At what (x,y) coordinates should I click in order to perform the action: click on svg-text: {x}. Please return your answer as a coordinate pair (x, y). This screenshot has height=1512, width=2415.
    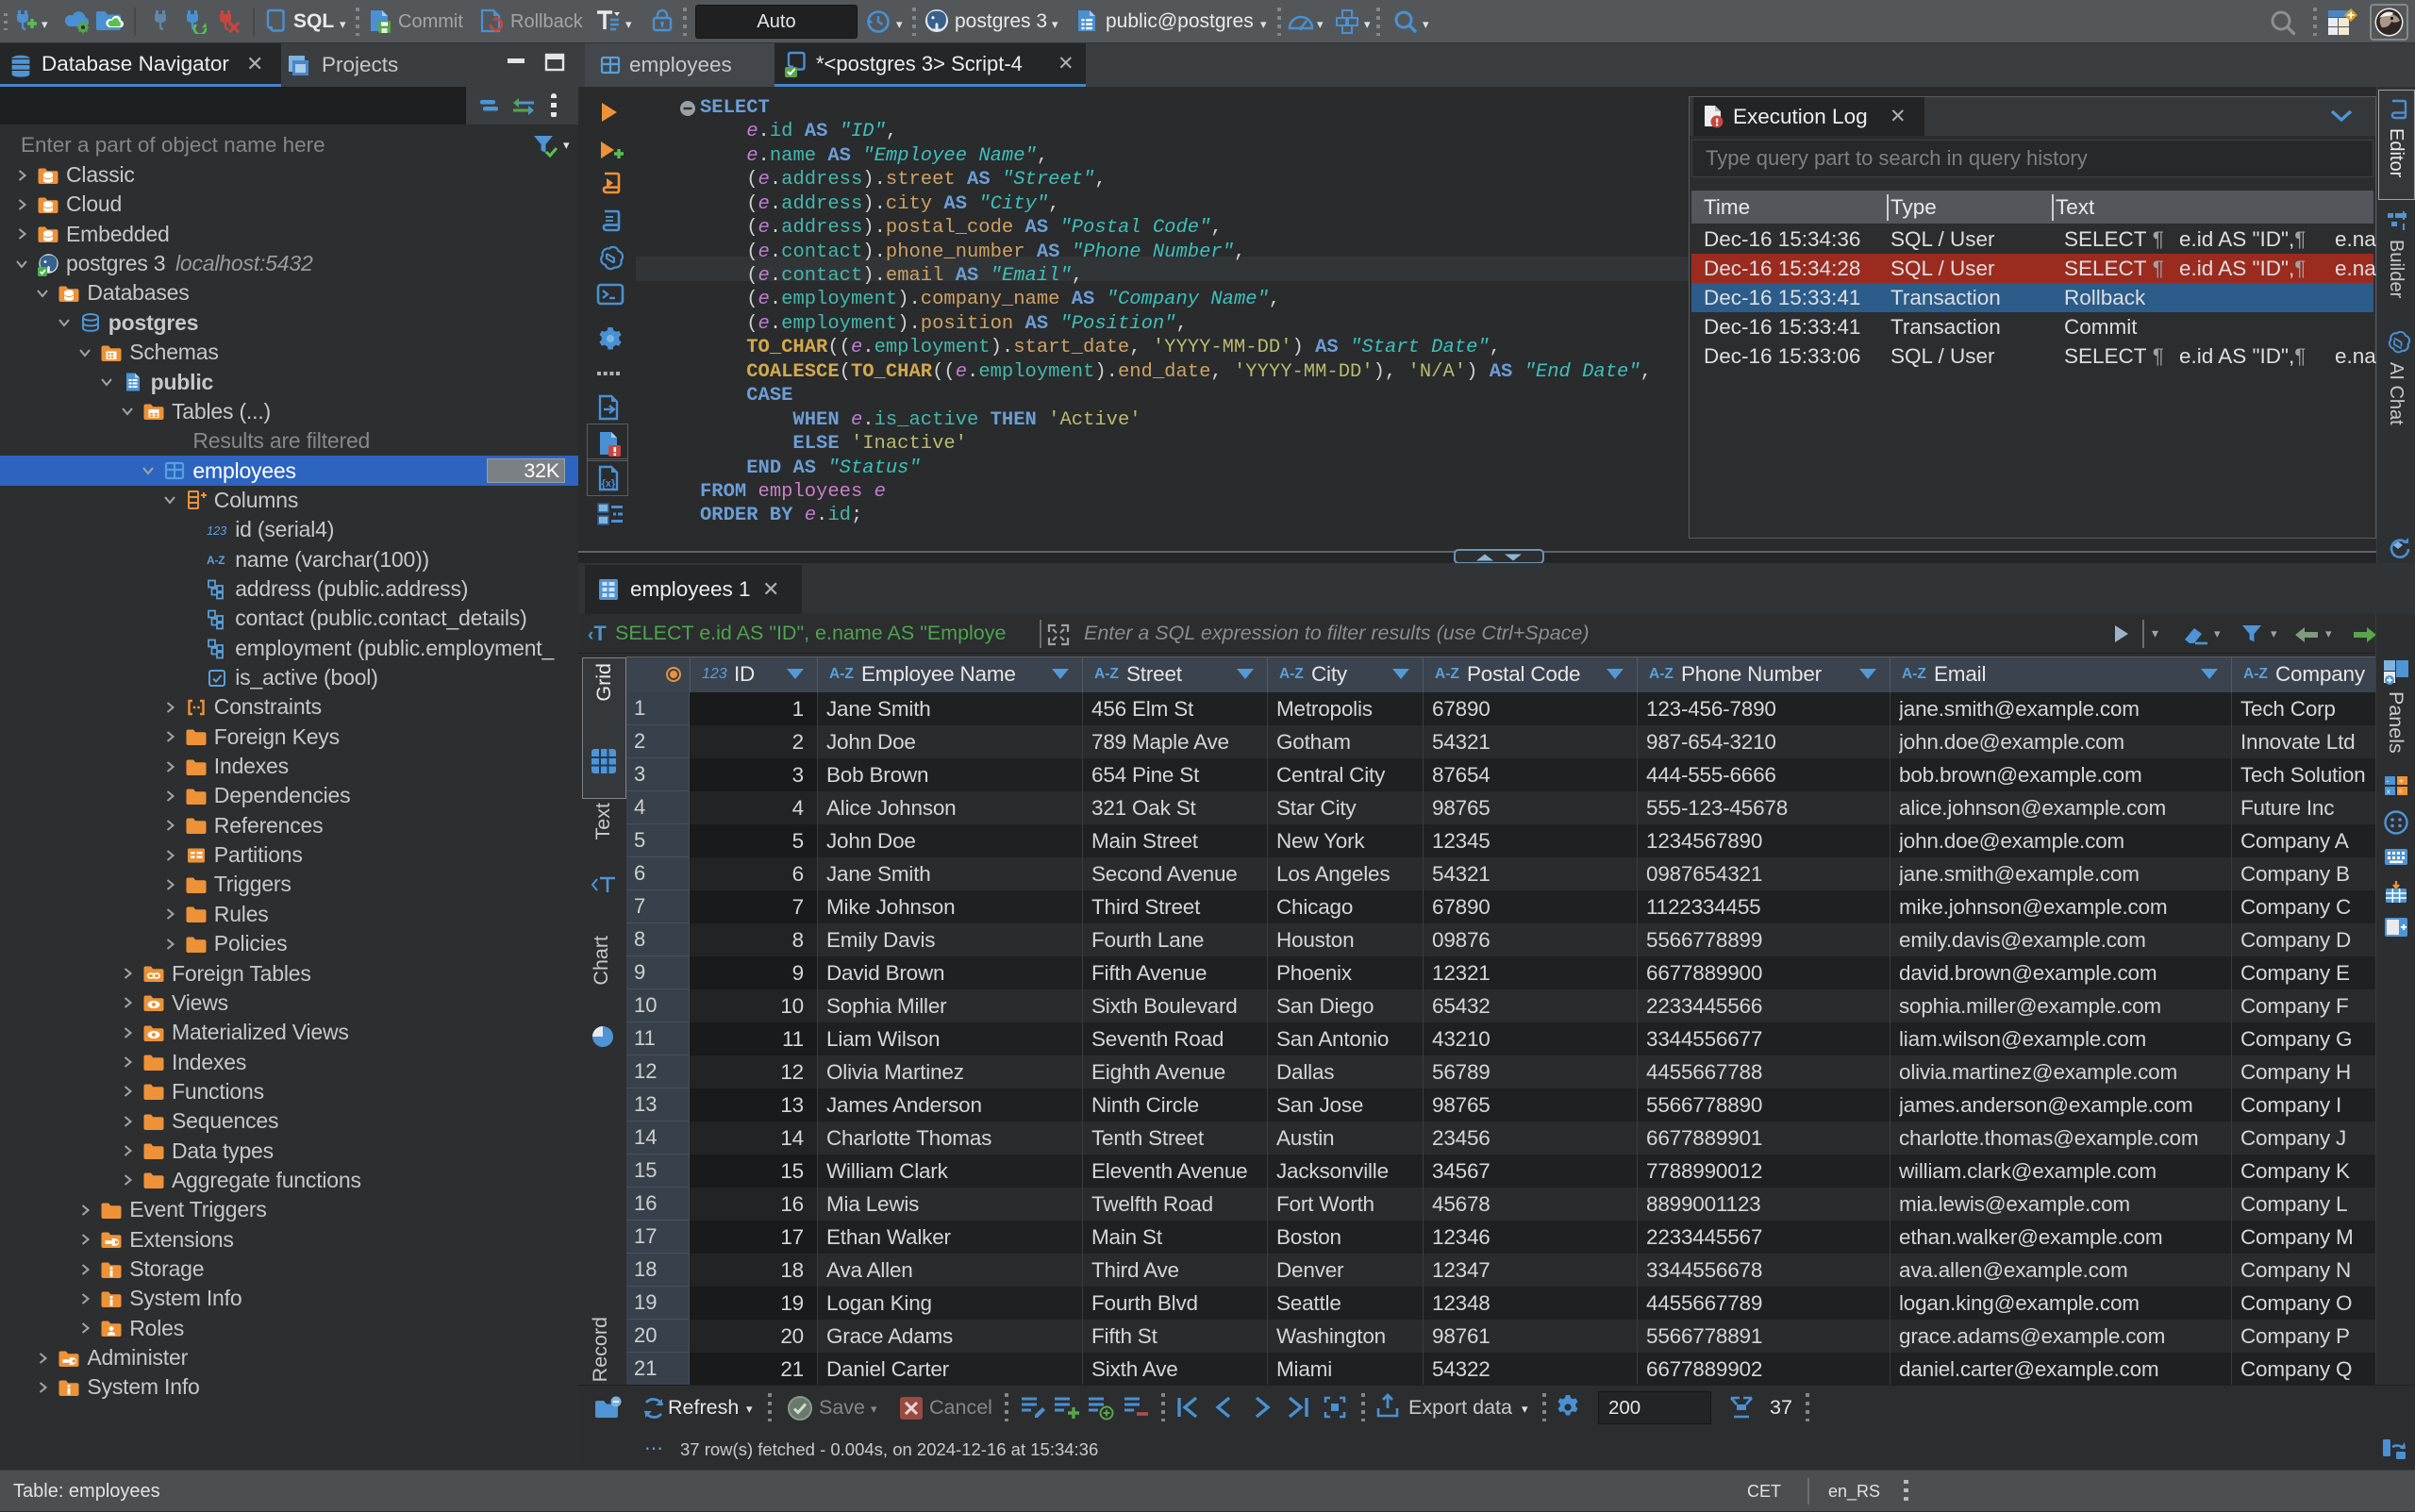
    Looking at the image, I should click on (609, 484).